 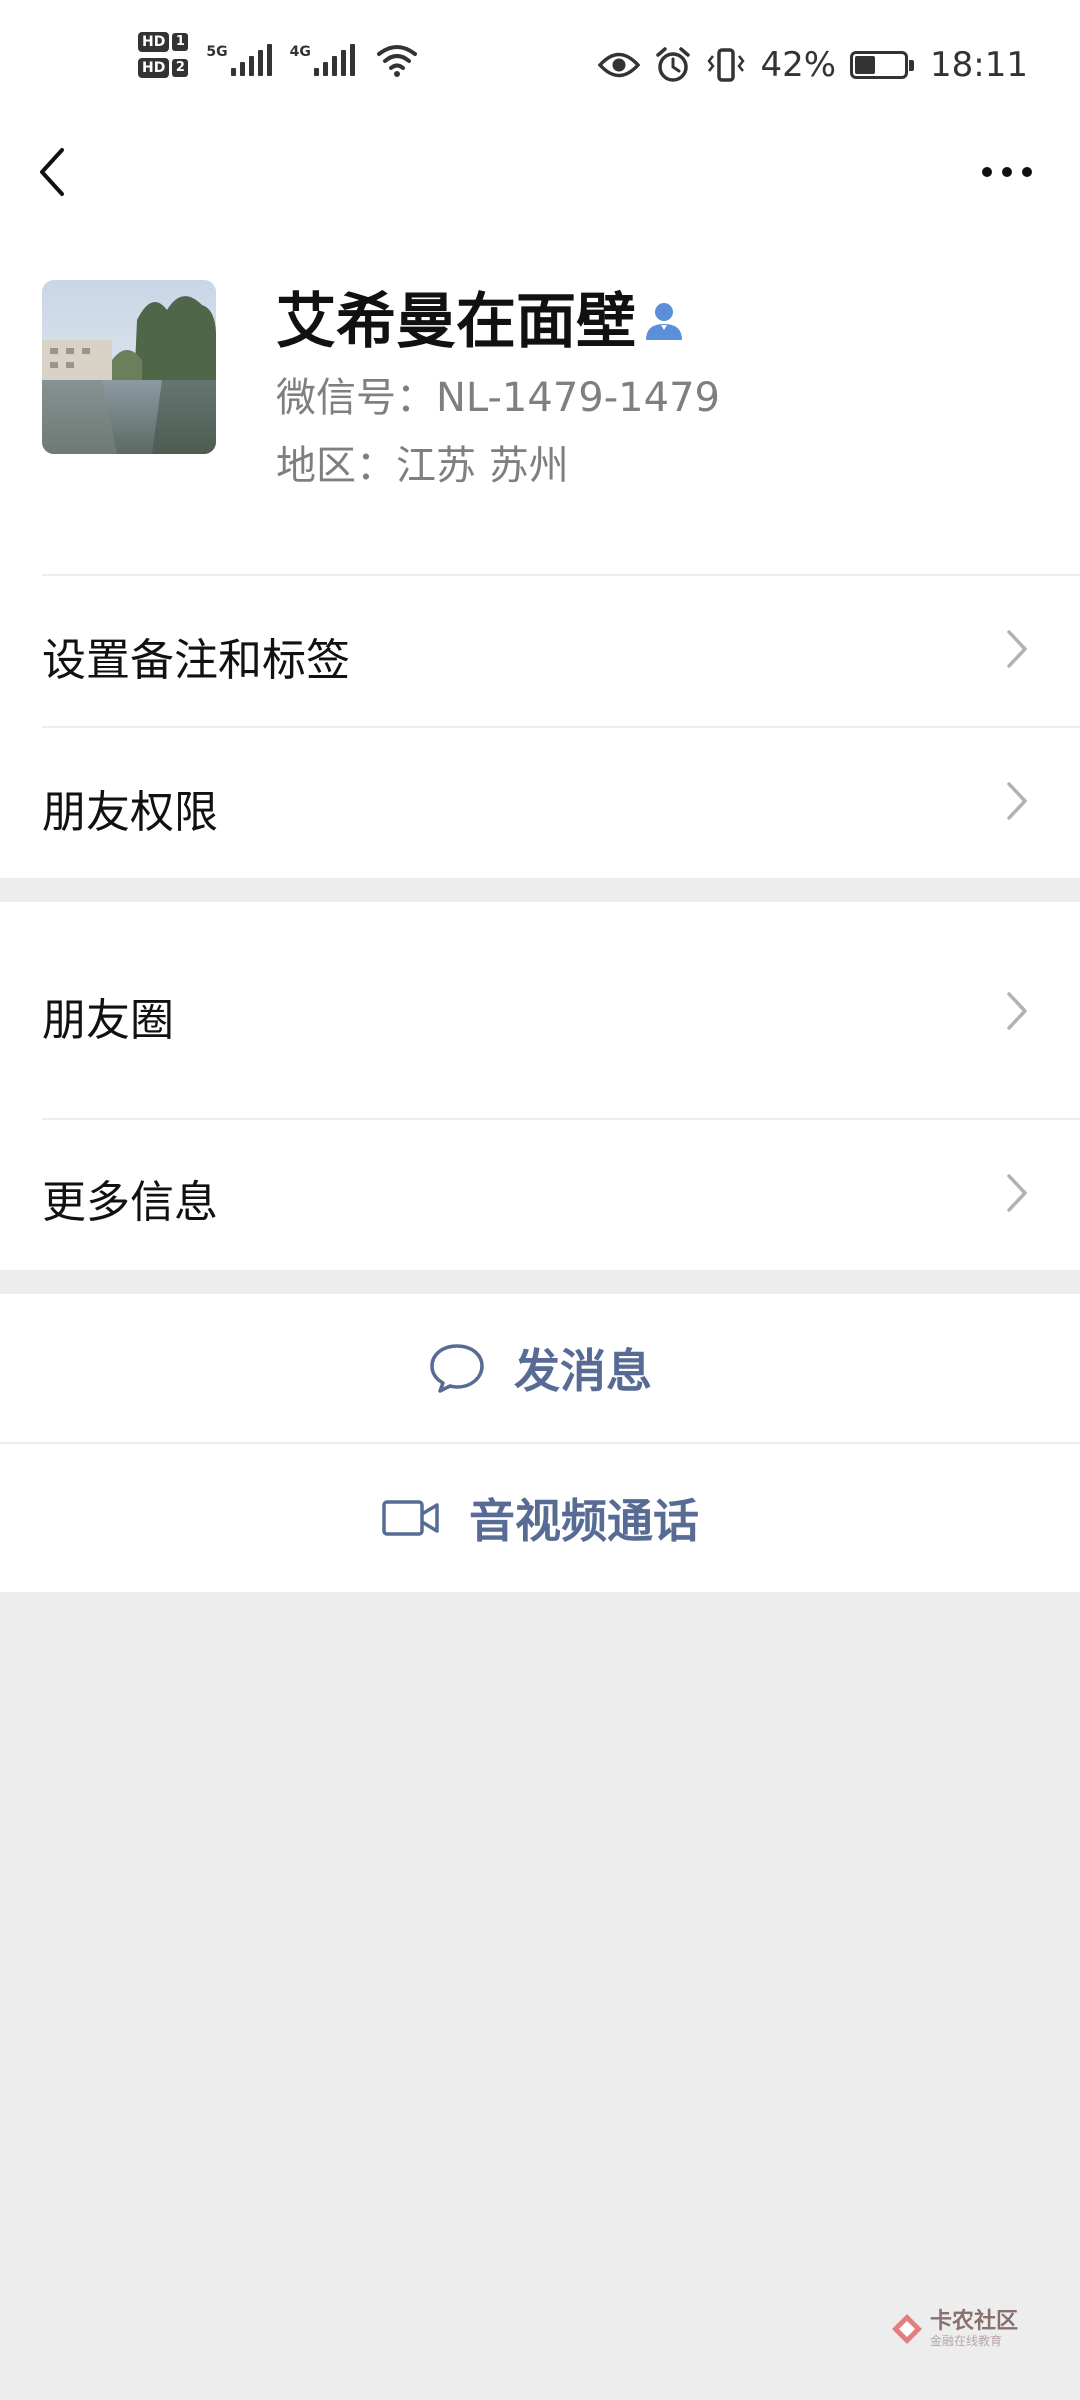 What do you see at coordinates (498, 398) in the screenshot?
I see `wechat-id: 微信号：NL-1479-1479` at bounding box center [498, 398].